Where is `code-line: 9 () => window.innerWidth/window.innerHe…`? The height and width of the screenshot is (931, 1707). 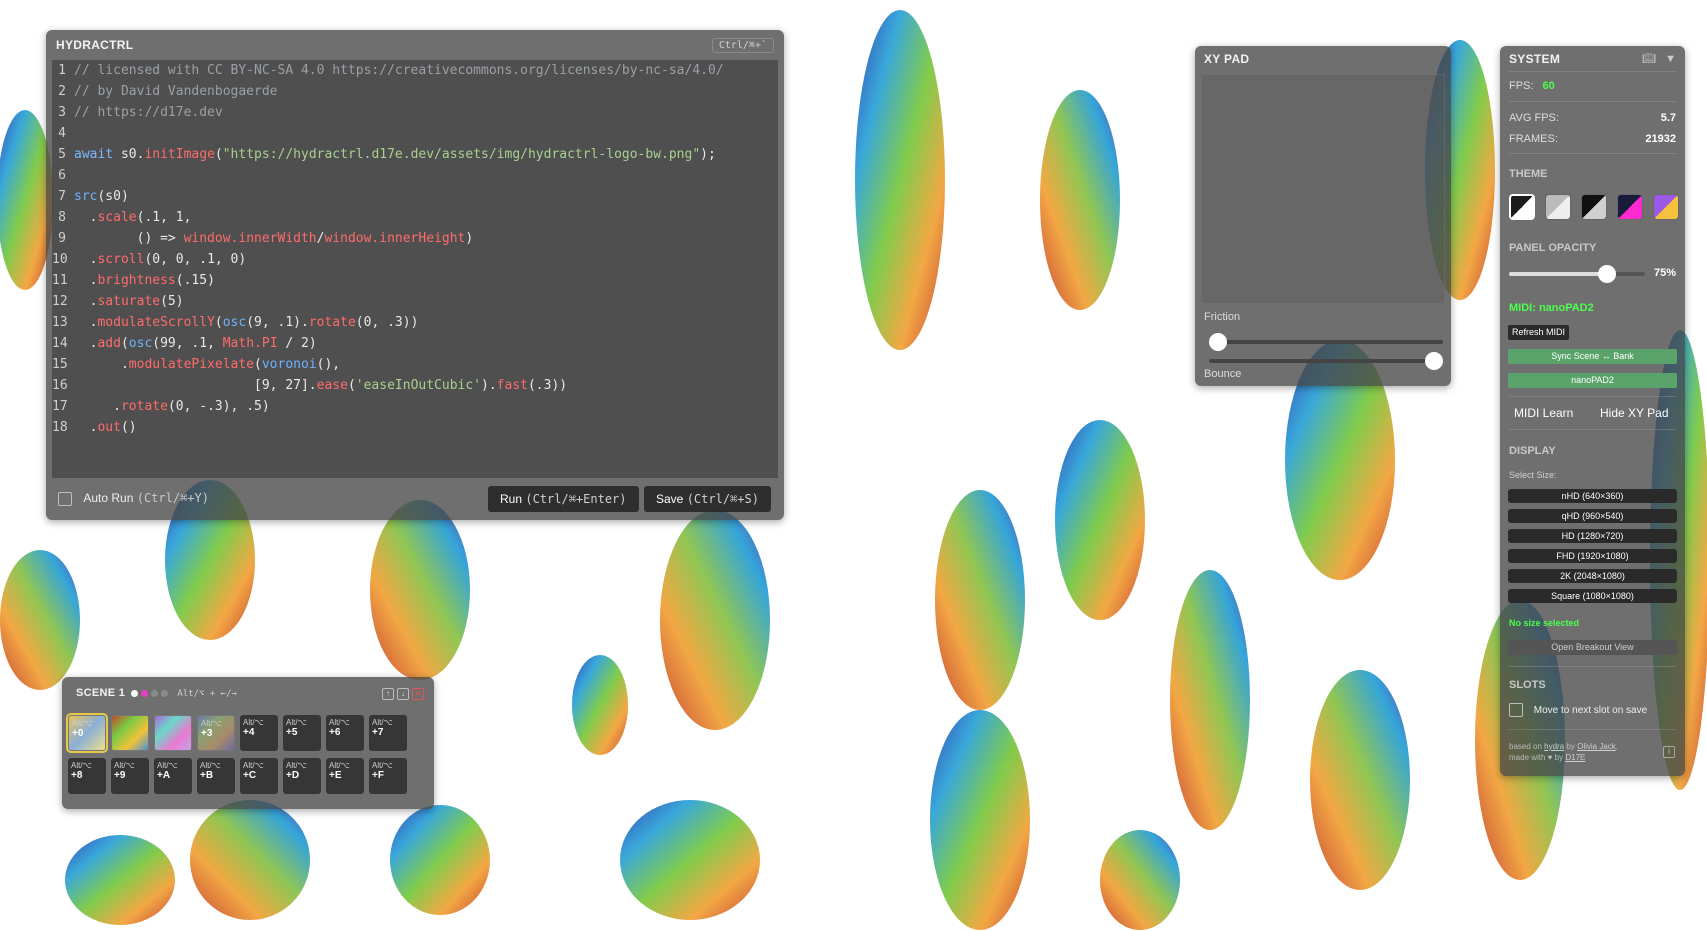
code-line: 9 () => window.innerWidth/window.innerHe… is located at coordinates (262, 238).